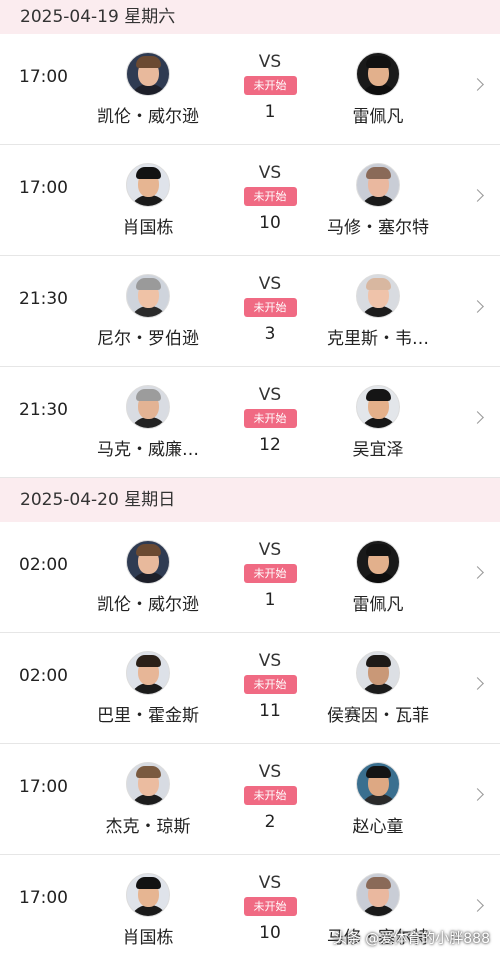  What do you see at coordinates (148, 716) in the screenshot?
I see `home-player-name: 巴里・霍金斯` at bounding box center [148, 716].